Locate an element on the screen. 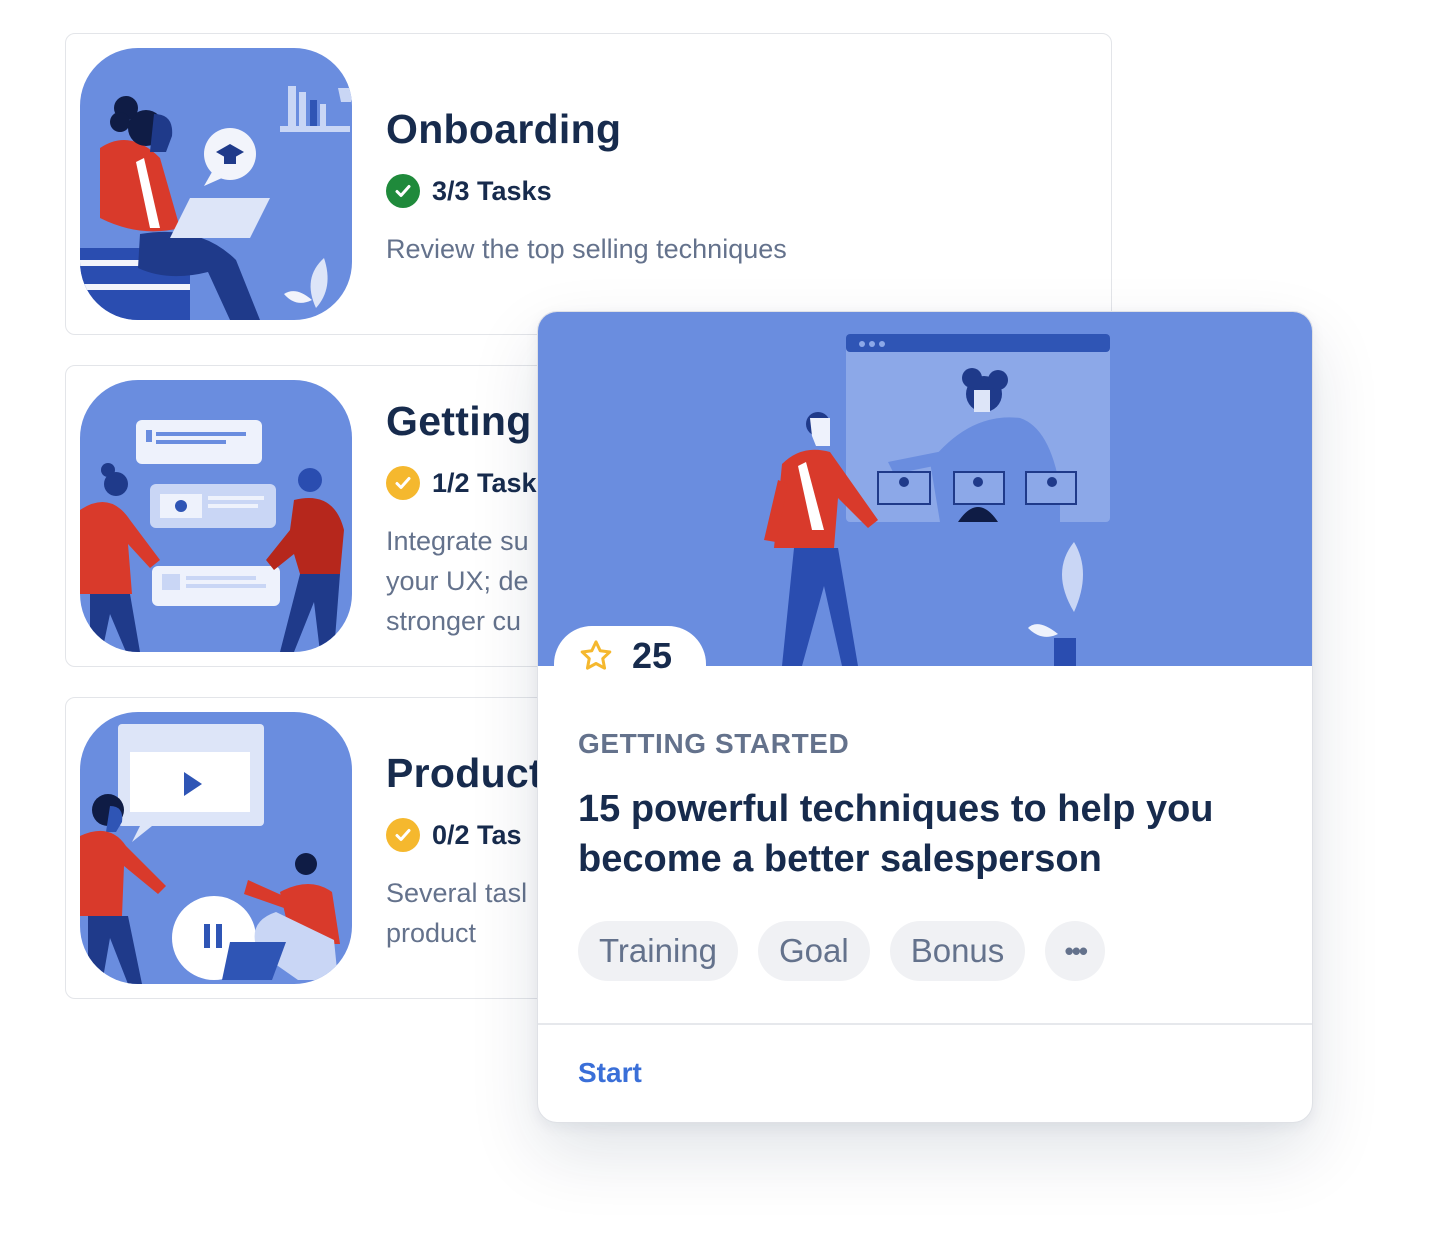  course-title: Product is located at coordinates (464, 773).